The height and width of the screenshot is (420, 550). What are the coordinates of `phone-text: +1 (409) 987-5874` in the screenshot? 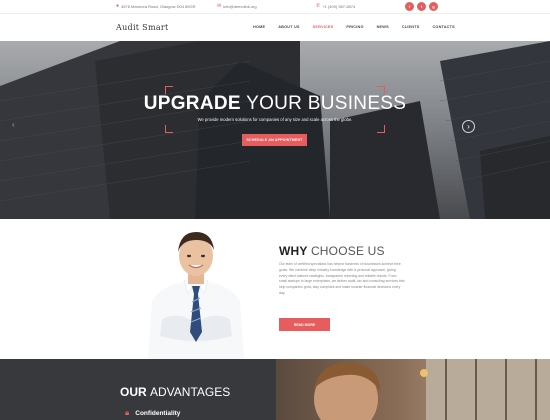 It's located at (338, 6).